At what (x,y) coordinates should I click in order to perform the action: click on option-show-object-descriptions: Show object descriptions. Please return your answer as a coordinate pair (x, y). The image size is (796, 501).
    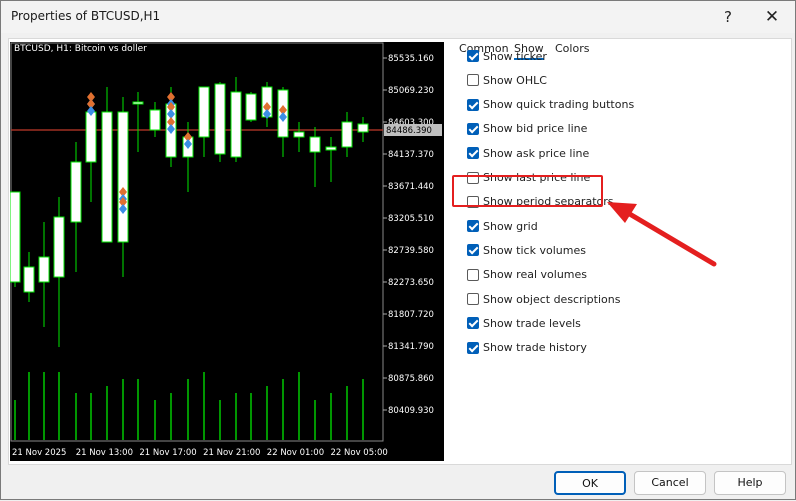
    Looking at the image, I should click on (543, 299).